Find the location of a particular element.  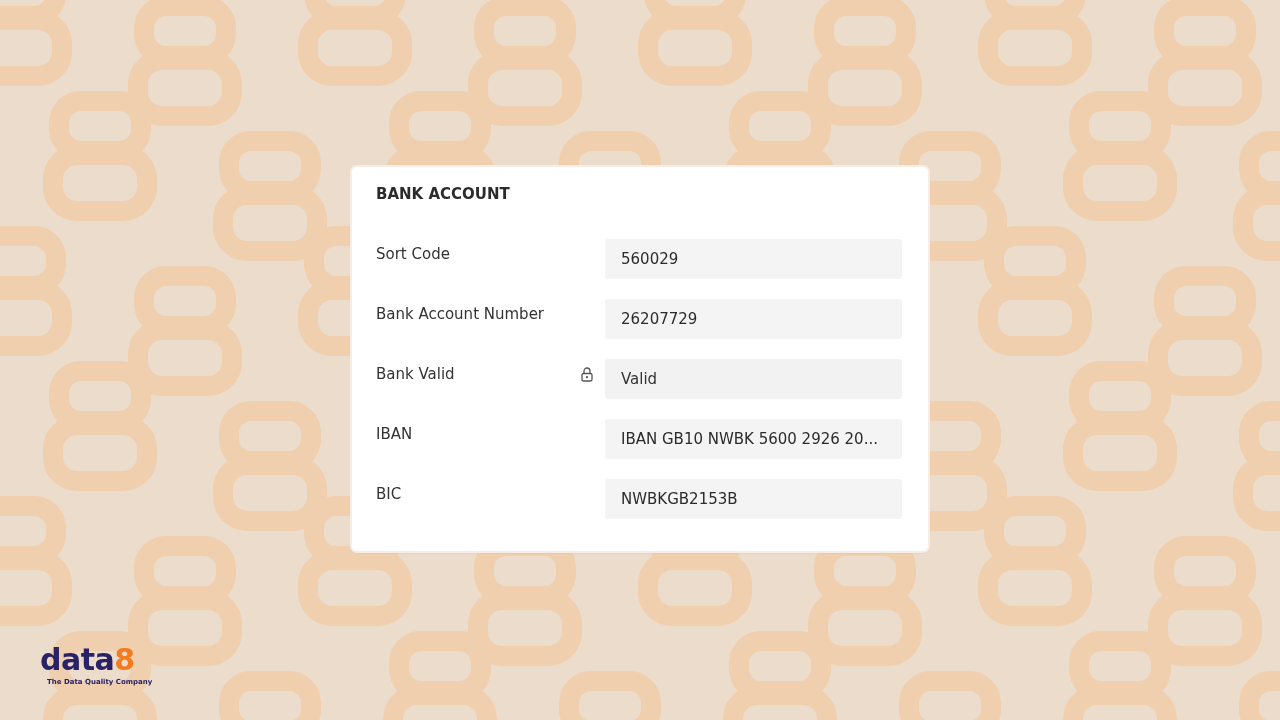

field-label: IBAN is located at coordinates (395, 433).